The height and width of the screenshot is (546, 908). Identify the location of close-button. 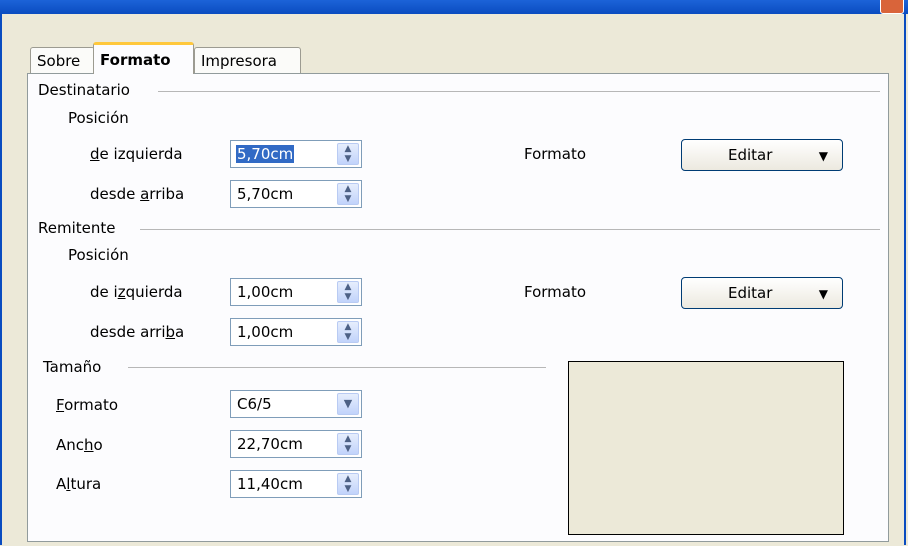
(892, 7).